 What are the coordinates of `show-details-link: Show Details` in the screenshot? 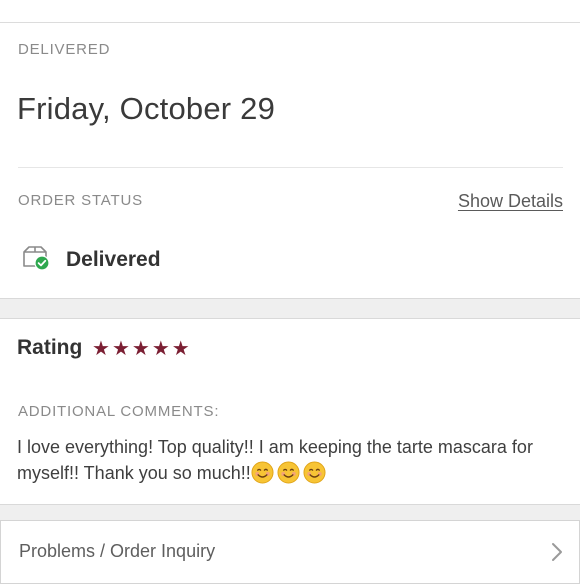 It's located at (510, 201).